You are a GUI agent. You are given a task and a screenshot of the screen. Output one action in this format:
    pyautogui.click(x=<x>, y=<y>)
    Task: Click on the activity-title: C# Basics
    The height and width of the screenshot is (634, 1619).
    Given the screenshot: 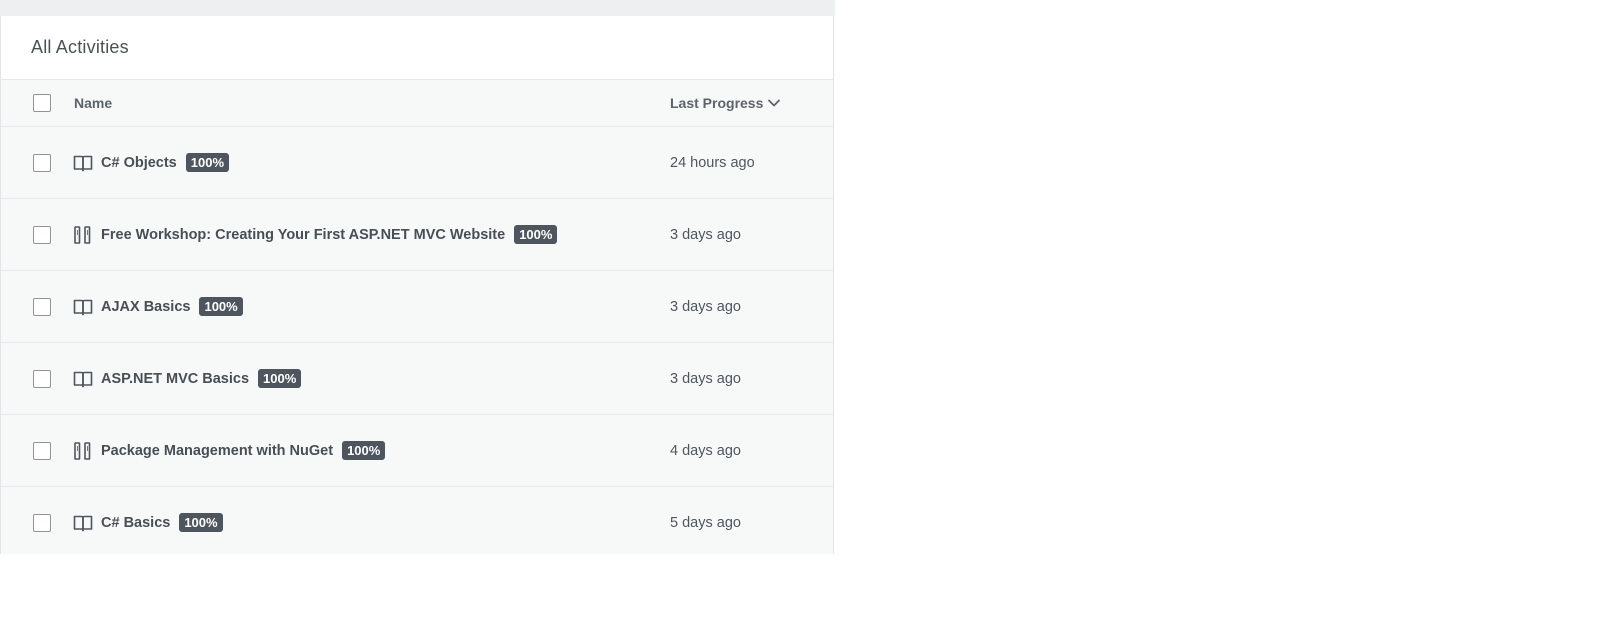 What is the action you would take?
    pyautogui.click(x=135, y=523)
    